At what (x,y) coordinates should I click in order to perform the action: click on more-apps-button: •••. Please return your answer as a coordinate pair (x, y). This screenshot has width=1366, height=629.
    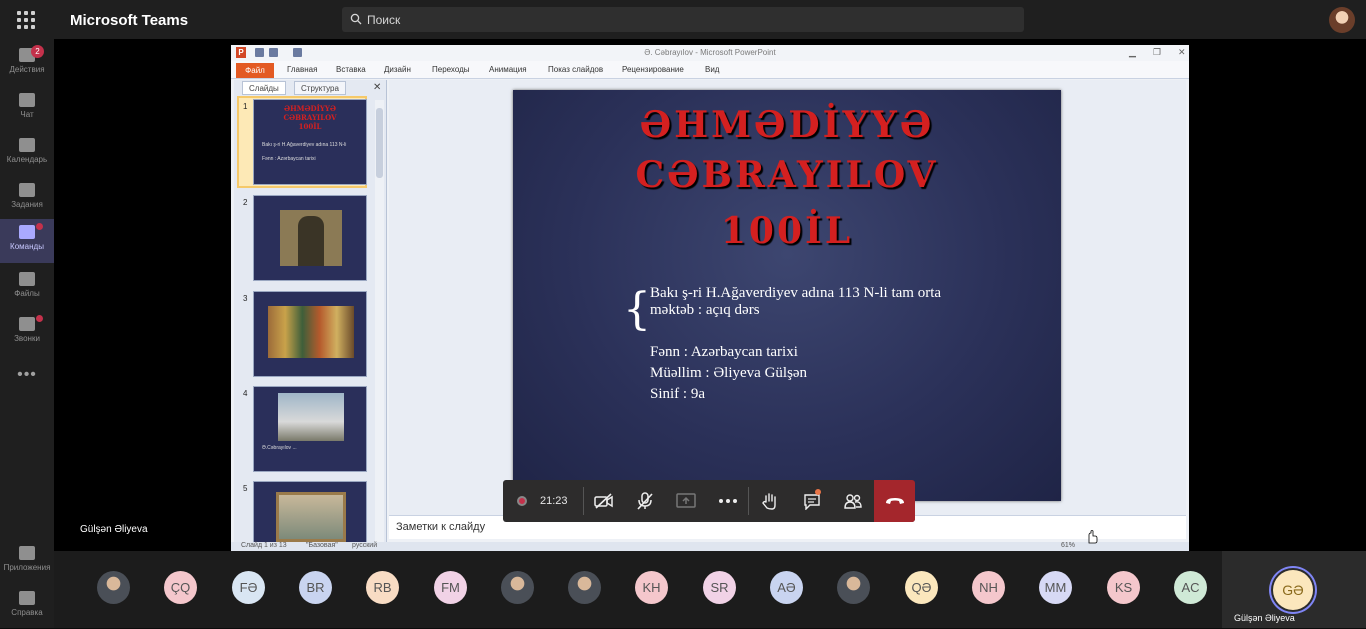
    Looking at the image, I should click on (27, 375).